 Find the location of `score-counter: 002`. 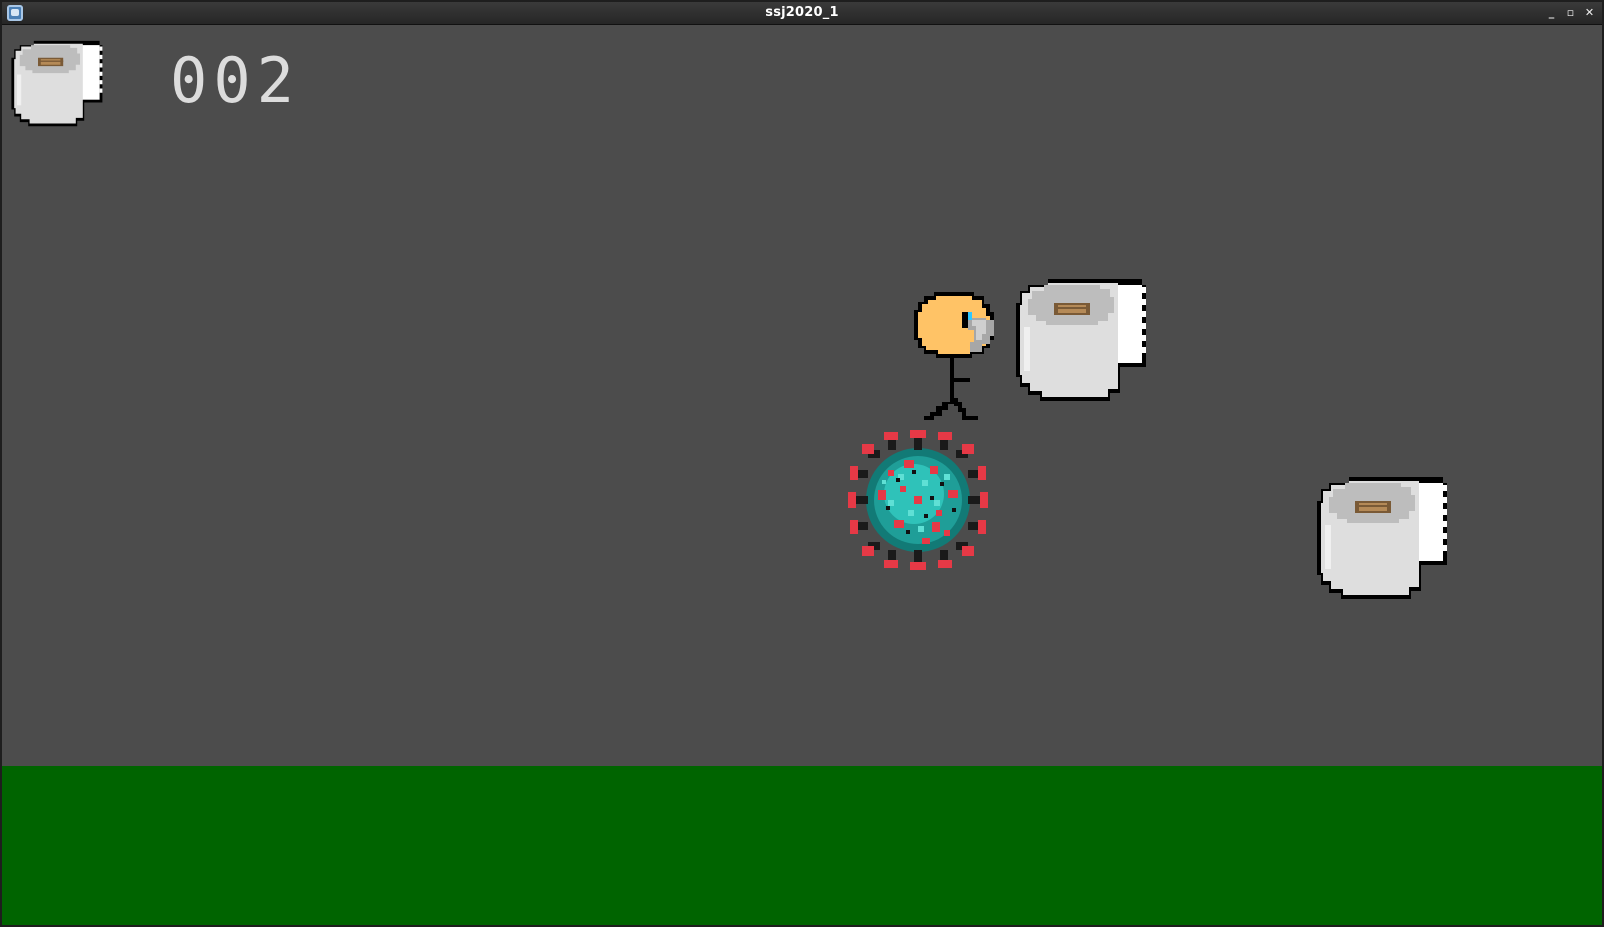

score-counter: 002 is located at coordinates (235, 80).